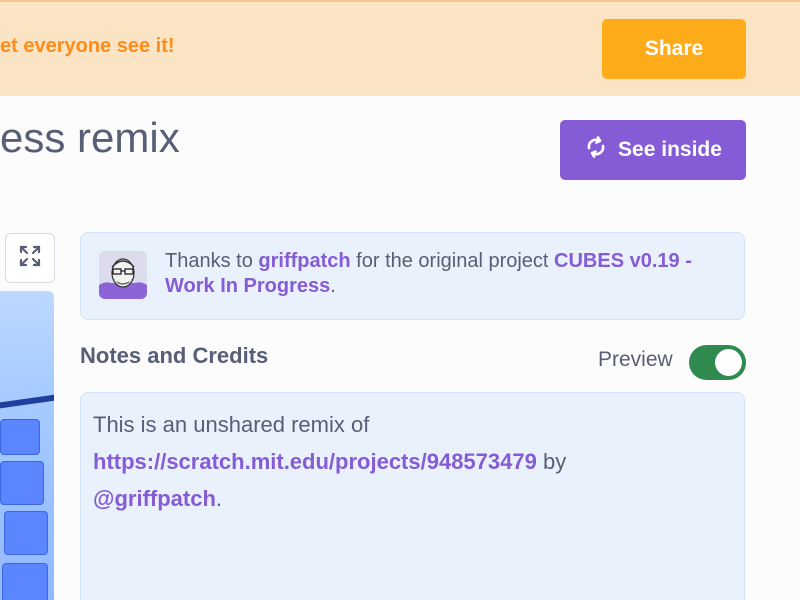  I want to click on mention-link: @griffpatch, so click(154, 498).